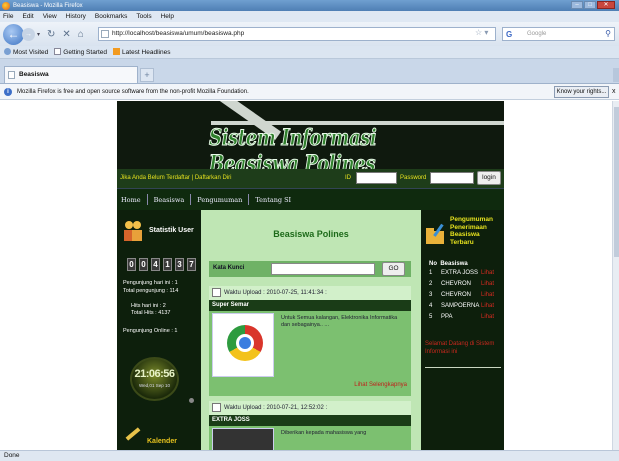 The image size is (619, 461). Describe the element at coordinates (147, 75) in the screenshot. I see `new-tab-button: +` at that location.